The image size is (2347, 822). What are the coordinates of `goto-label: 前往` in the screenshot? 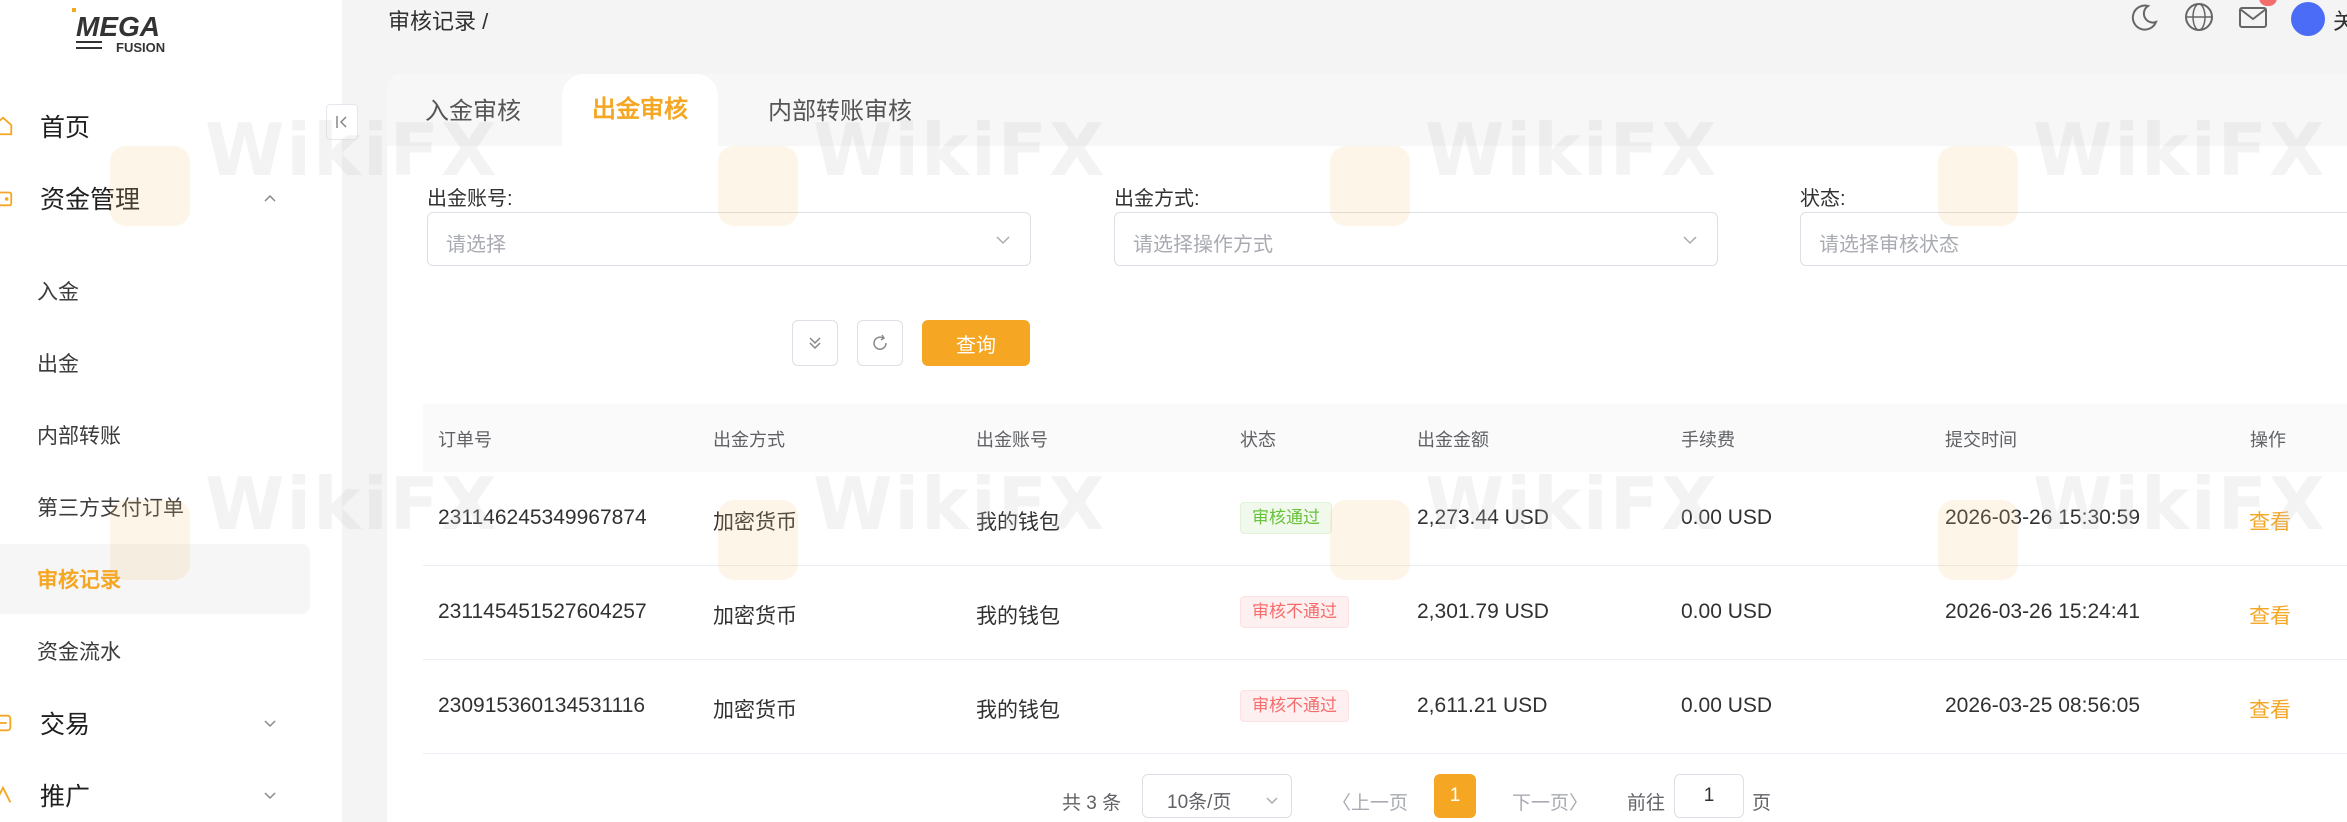 It's located at (1646, 803).